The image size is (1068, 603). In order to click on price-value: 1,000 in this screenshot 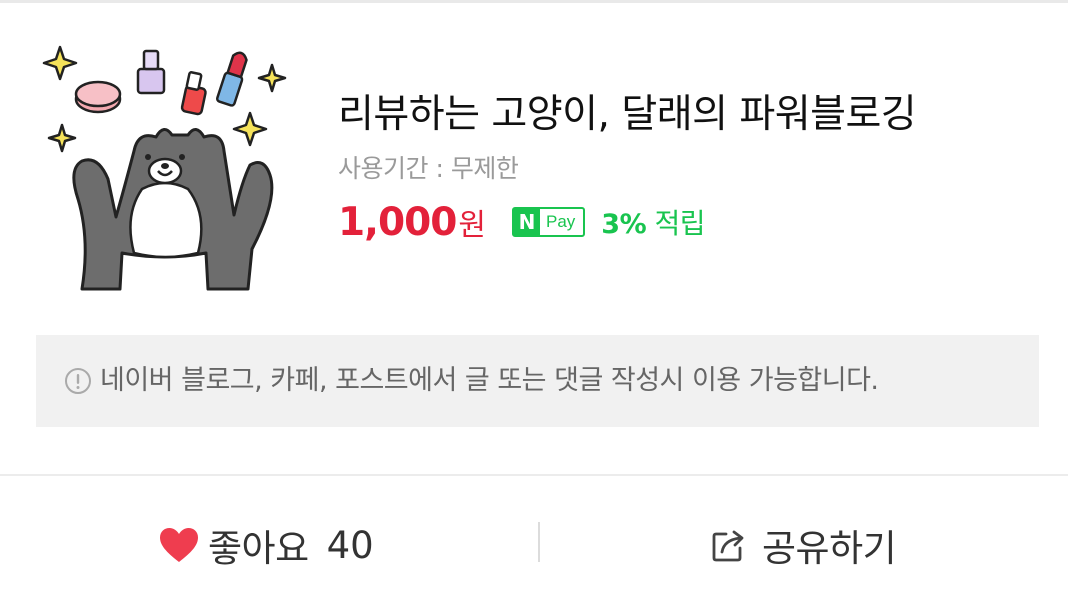, I will do `click(397, 222)`.